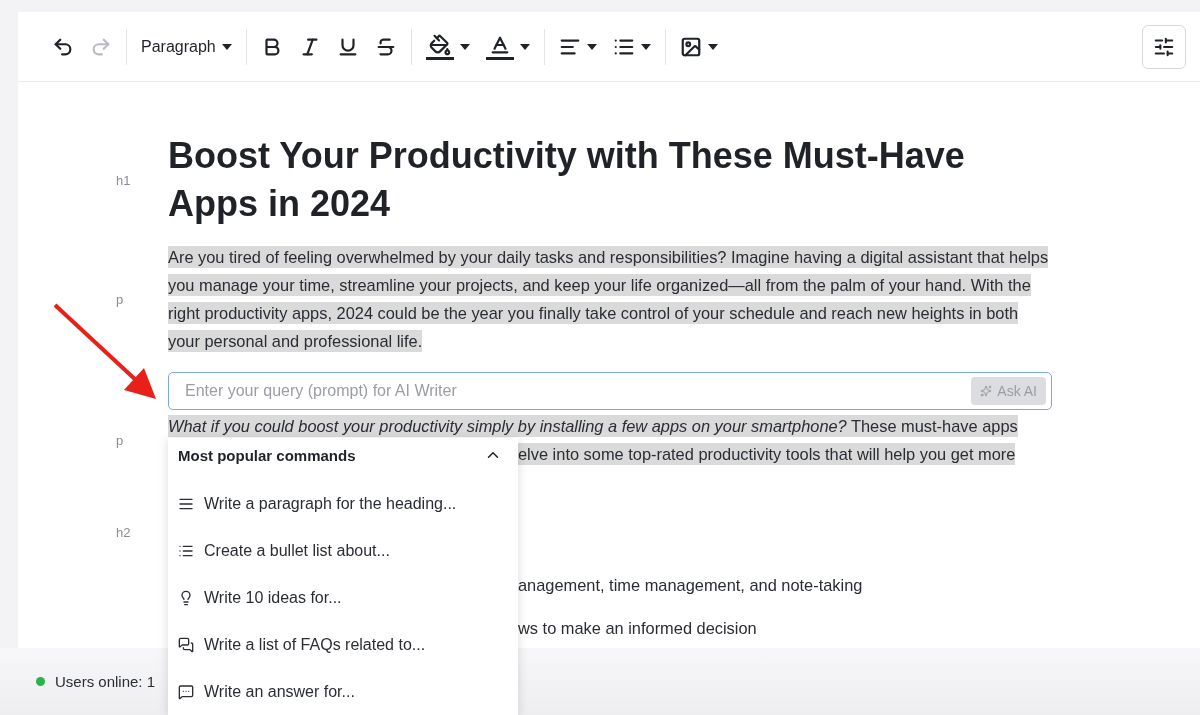 Image resolution: width=1200 pixels, height=715 pixels. Describe the element at coordinates (186, 644) in the screenshot. I see `chat-bubbles-icon` at that location.